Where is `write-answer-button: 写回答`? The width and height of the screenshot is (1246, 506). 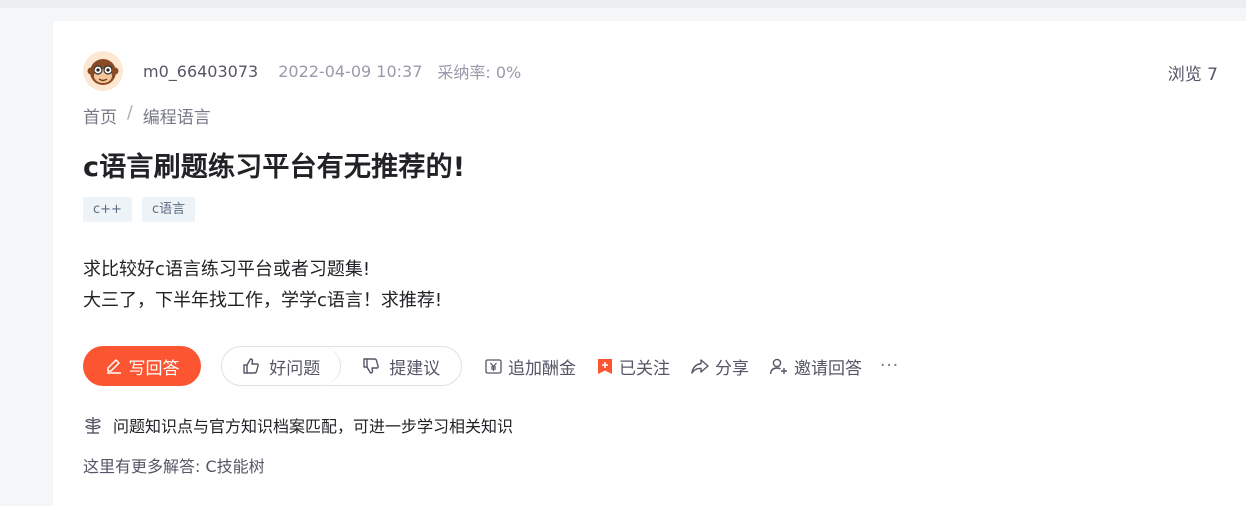
write-answer-button: 写回答 is located at coordinates (142, 366).